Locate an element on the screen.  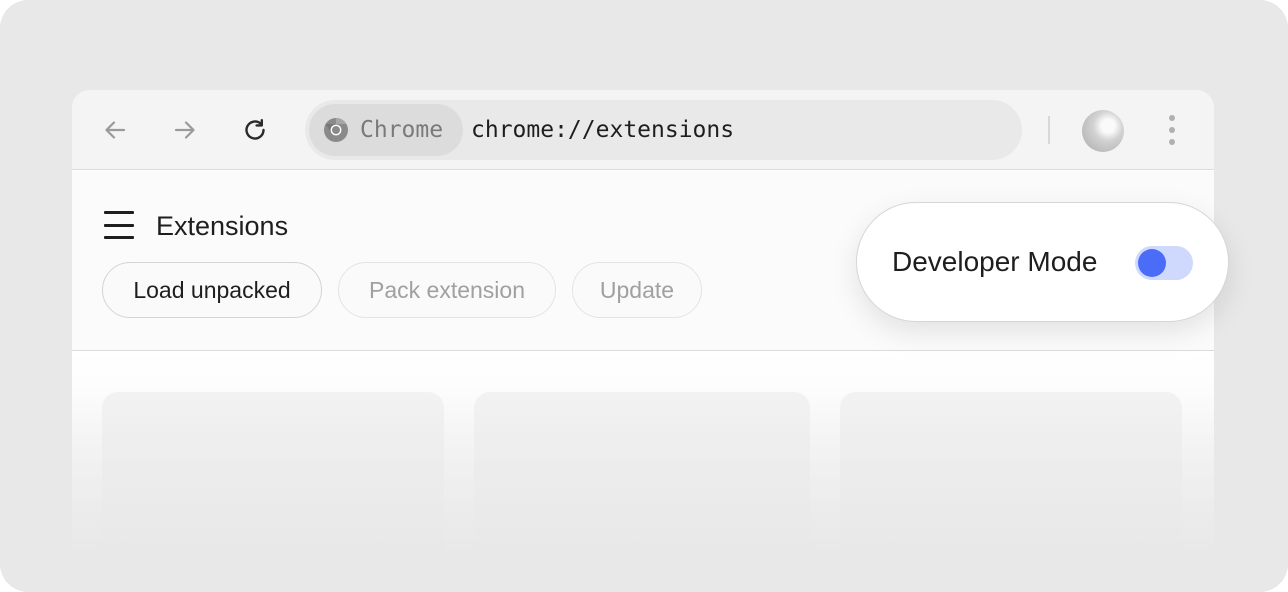
toggle-knob is located at coordinates (1152, 263).